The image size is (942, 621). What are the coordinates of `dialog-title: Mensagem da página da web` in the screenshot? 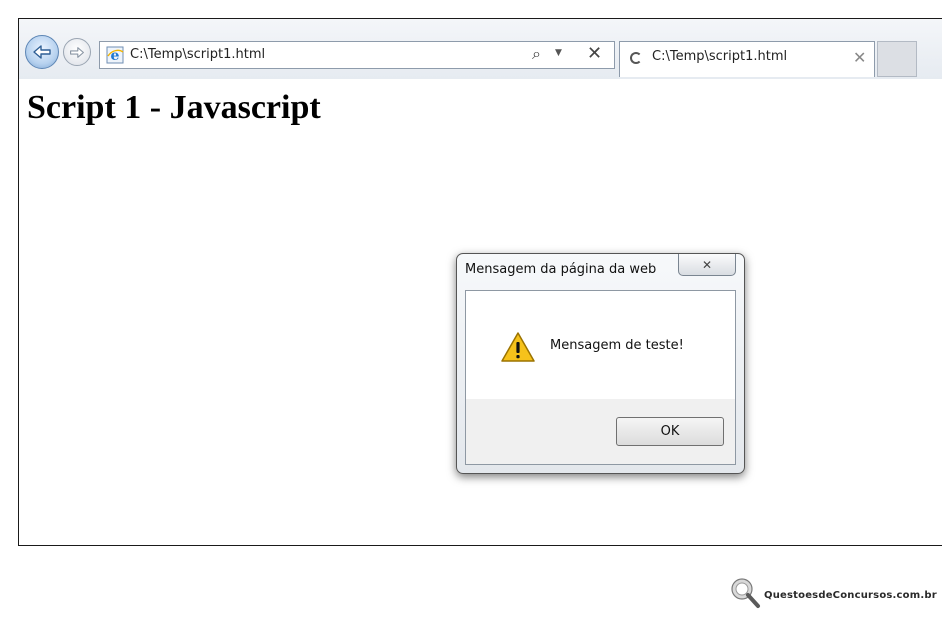 It's located at (561, 269).